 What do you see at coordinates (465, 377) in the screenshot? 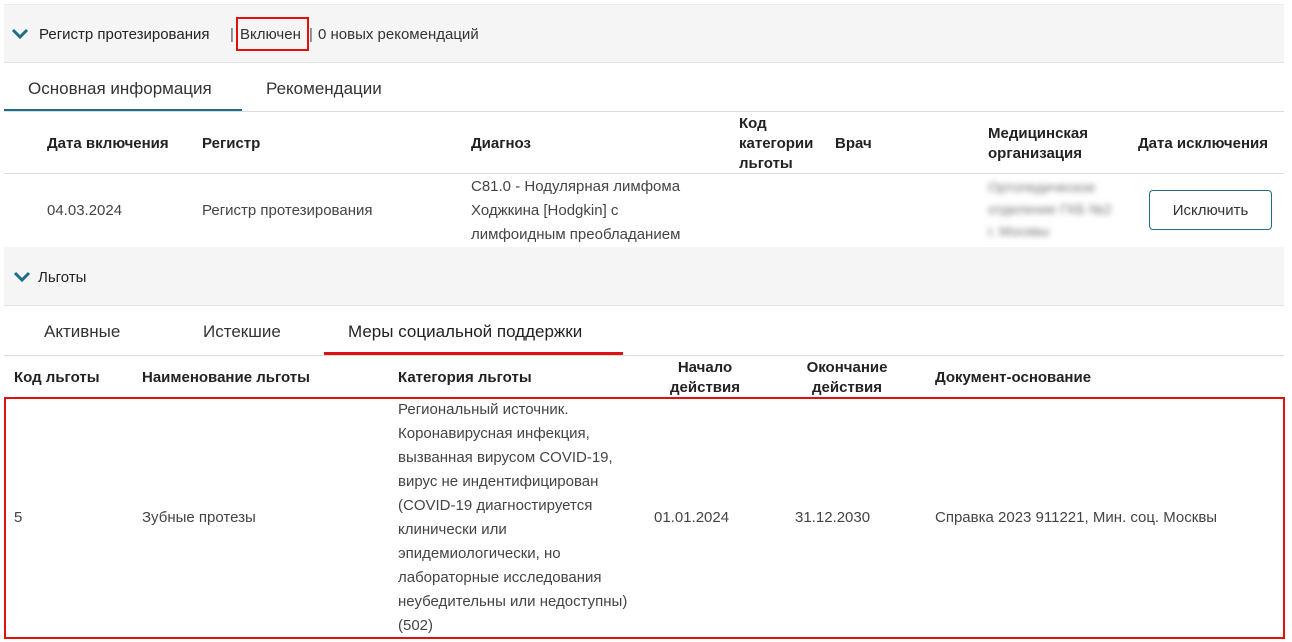
I see `col-benefit-category: Категория льготы` at bounding box center [465, 377].